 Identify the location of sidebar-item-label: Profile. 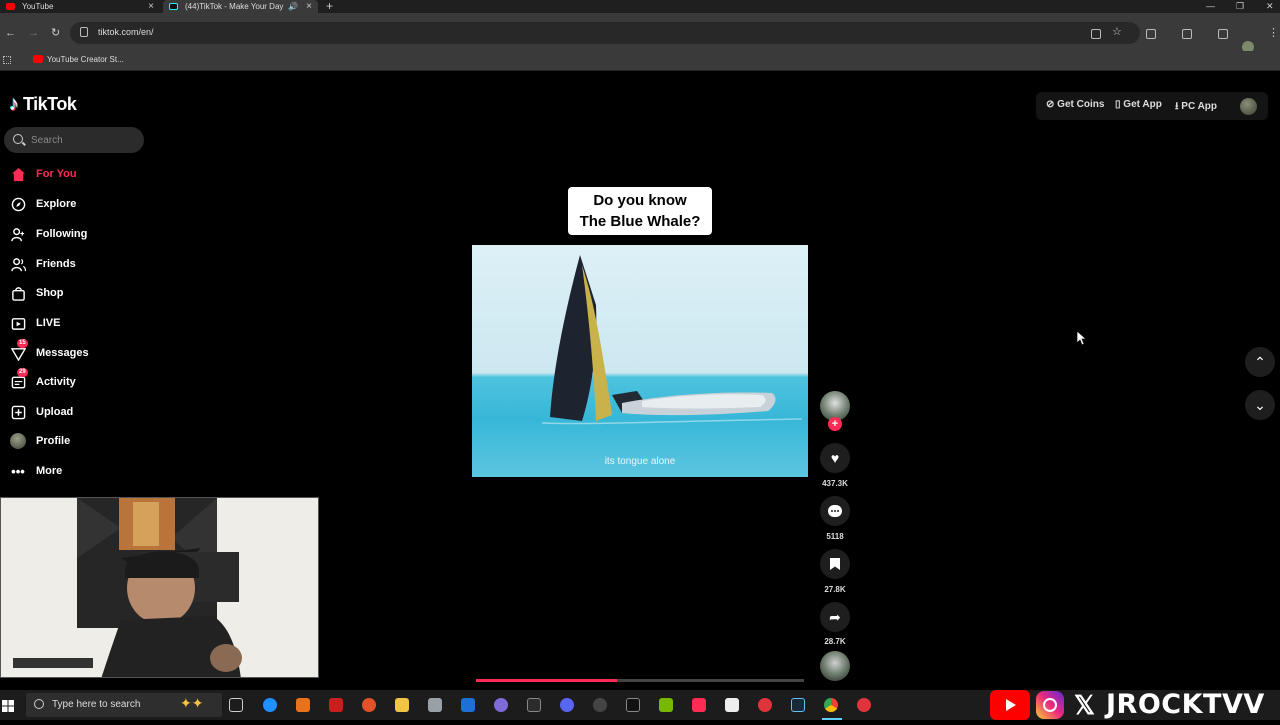
(53, 441).